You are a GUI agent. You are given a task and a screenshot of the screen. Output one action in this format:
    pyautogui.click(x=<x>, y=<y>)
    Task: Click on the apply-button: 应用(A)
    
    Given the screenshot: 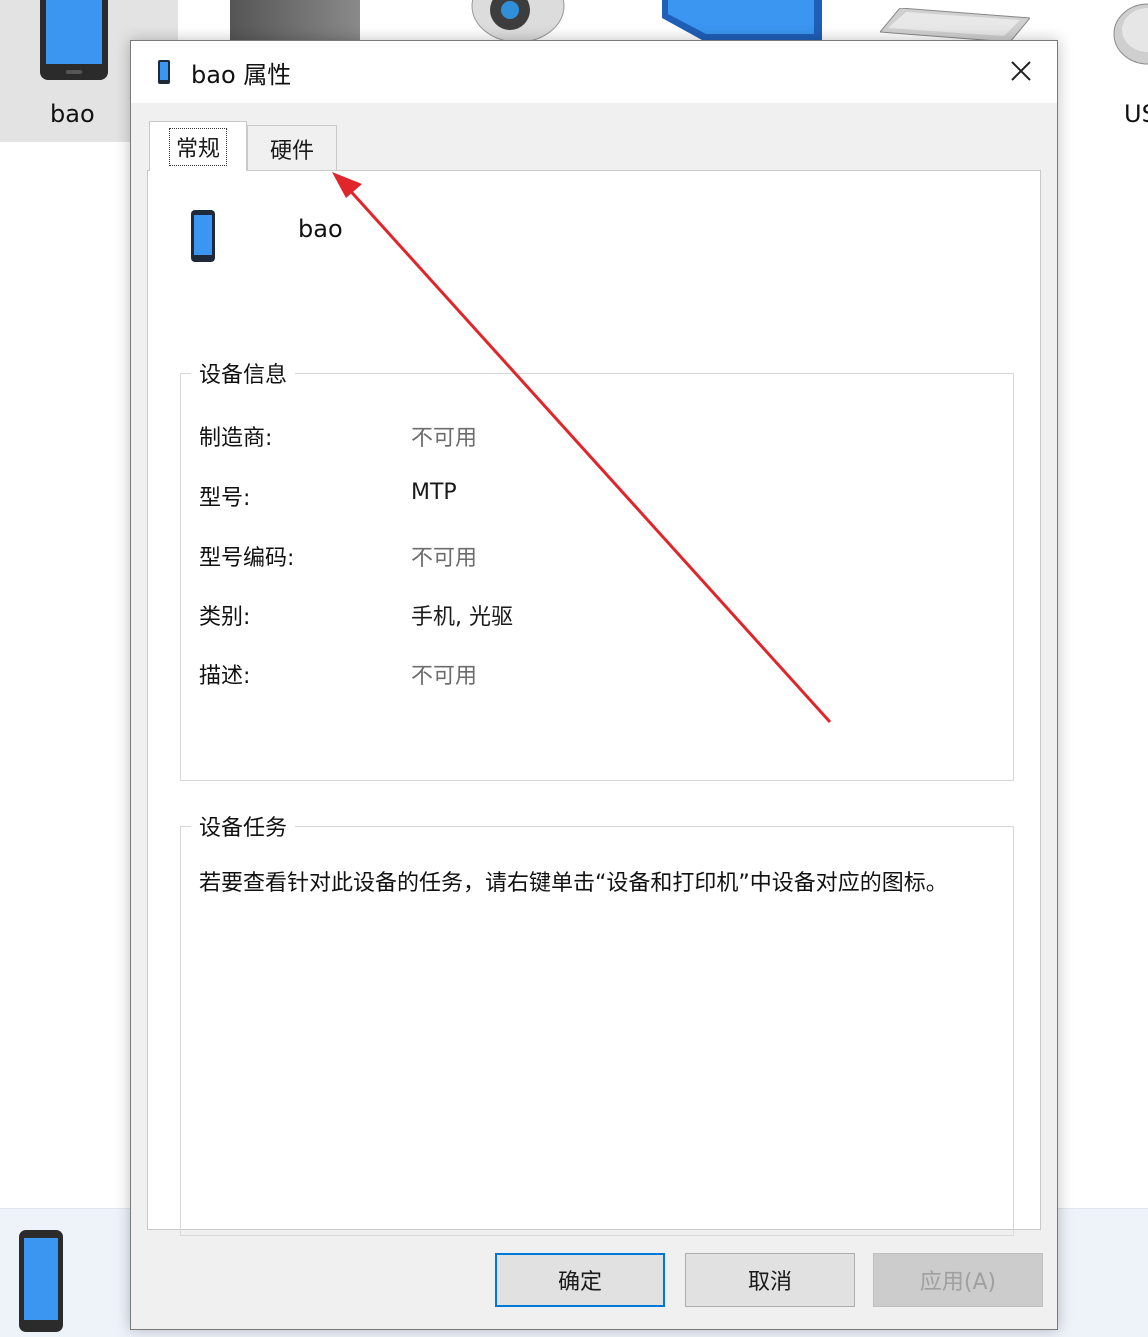 What is the action you would take?
    pyautogui.click(x=958, y=1280)
    